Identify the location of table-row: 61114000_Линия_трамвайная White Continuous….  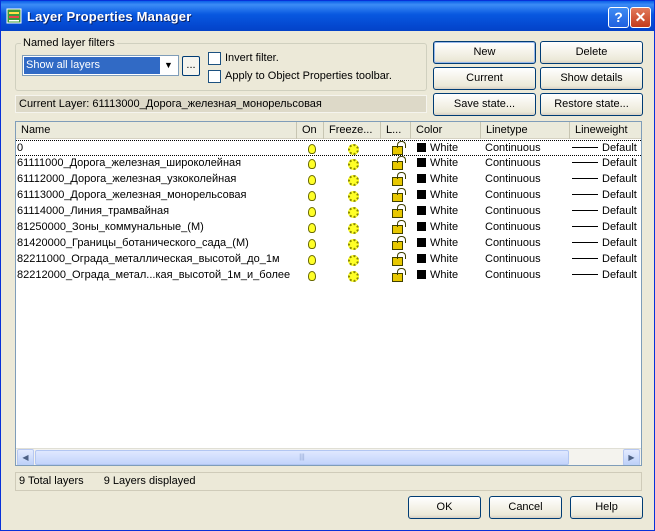
(328, 212).